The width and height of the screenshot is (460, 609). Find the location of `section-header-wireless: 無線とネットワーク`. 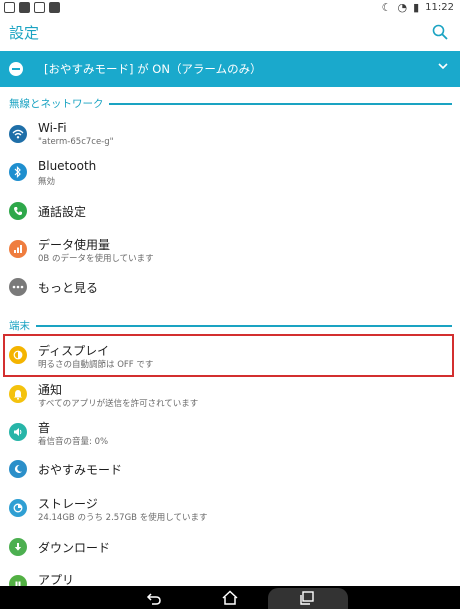

section-header-wireless: 無線とネットワーク is located at coordinates (56, 104).